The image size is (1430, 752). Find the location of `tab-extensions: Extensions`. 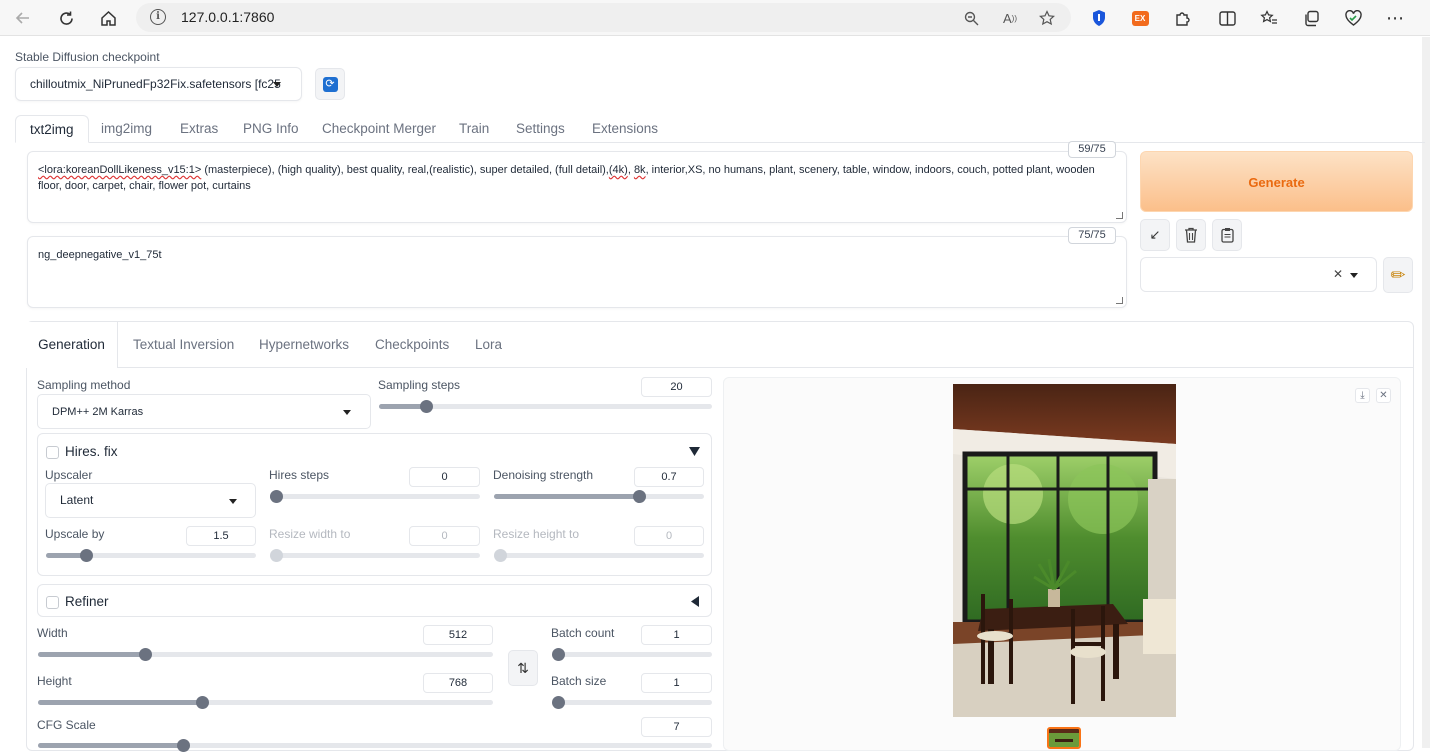

tab-extensions: Extensions is located at coordinates (625, 129).